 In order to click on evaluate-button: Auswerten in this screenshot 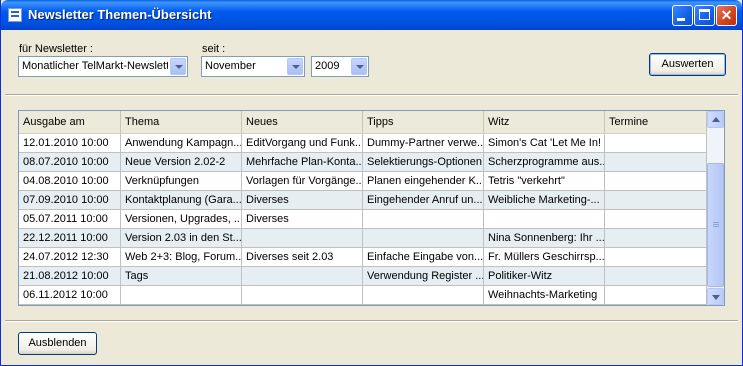, I will do `click(687, 64)`.